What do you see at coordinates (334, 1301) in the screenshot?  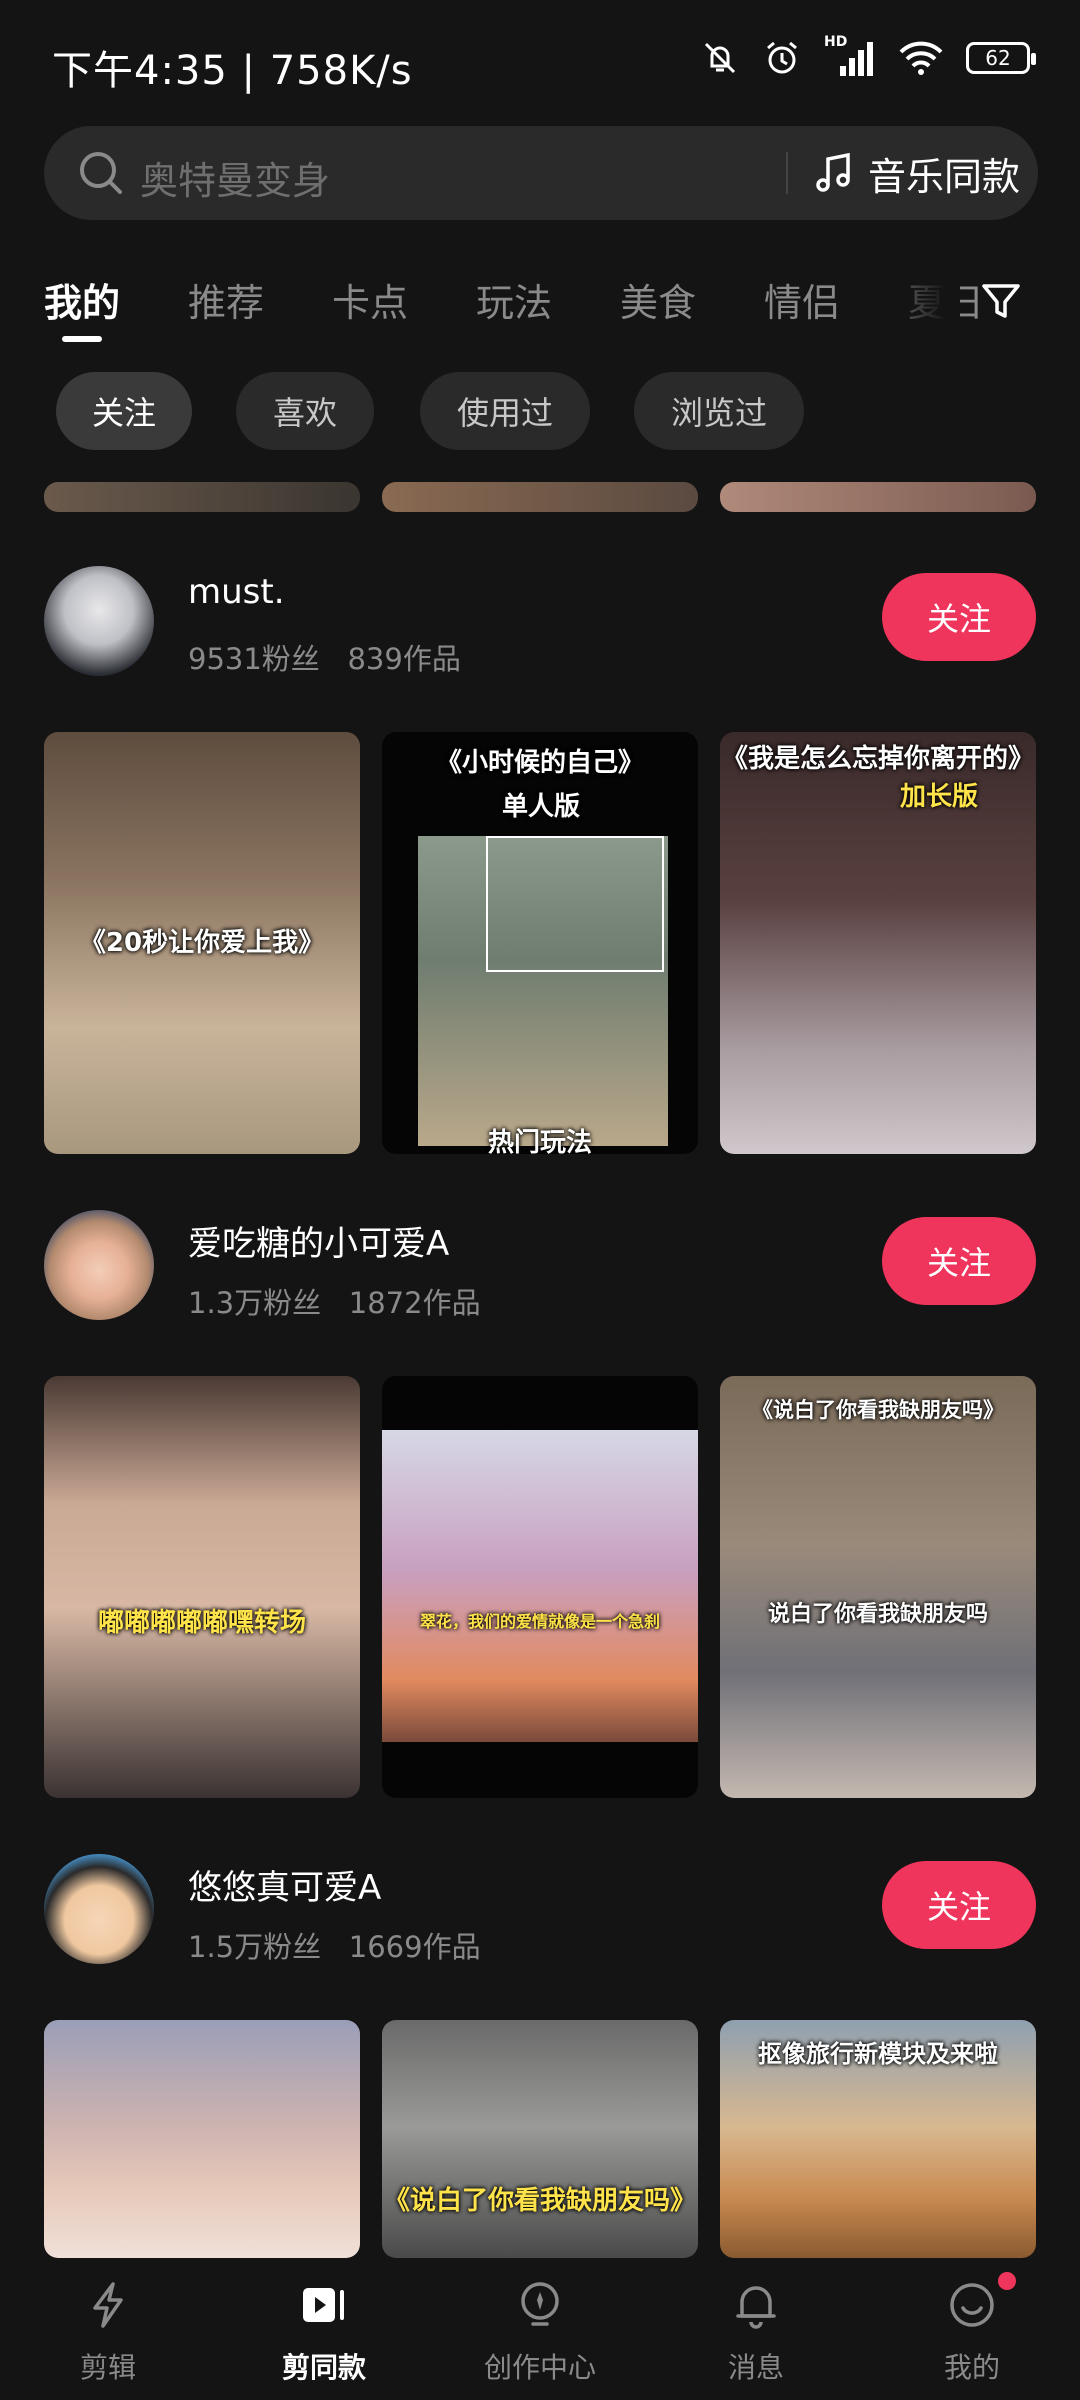 I see `creator-stats: 1.3万粉丝 1872作品` at bounding box center [334, 1301].